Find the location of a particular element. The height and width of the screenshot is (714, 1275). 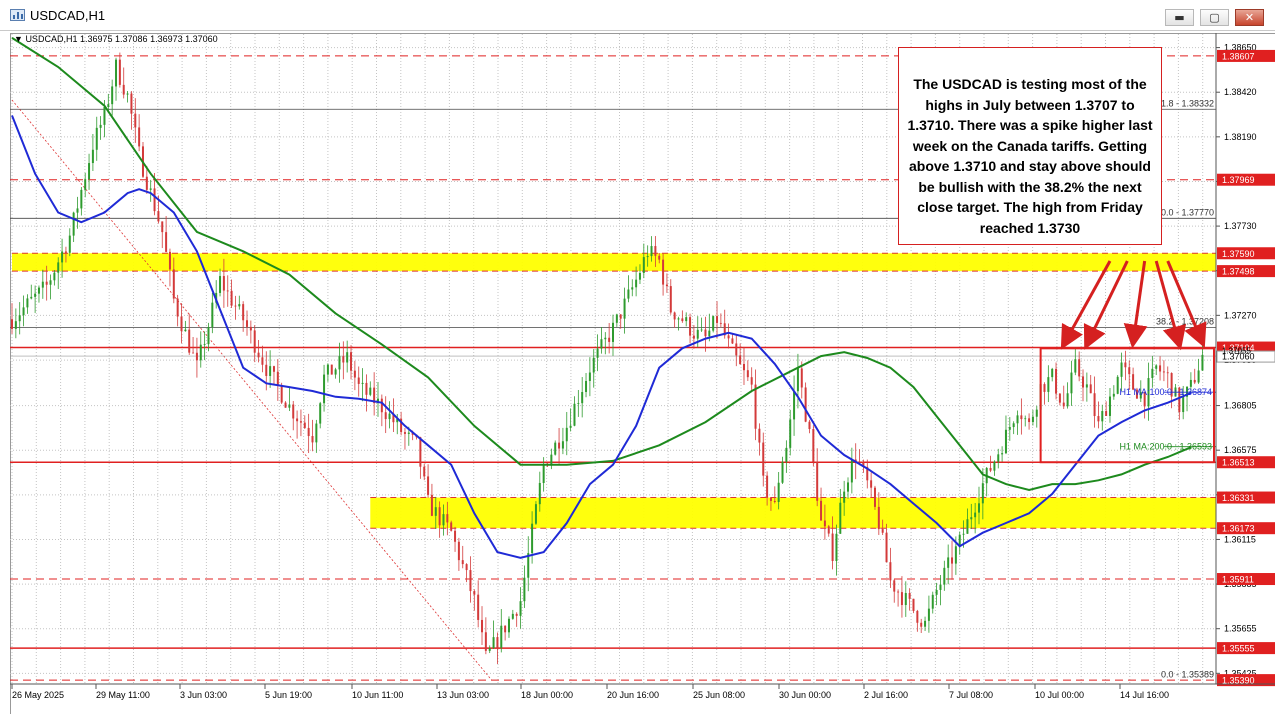

header-high: 1.37086 is located at coordinates (131, 39).